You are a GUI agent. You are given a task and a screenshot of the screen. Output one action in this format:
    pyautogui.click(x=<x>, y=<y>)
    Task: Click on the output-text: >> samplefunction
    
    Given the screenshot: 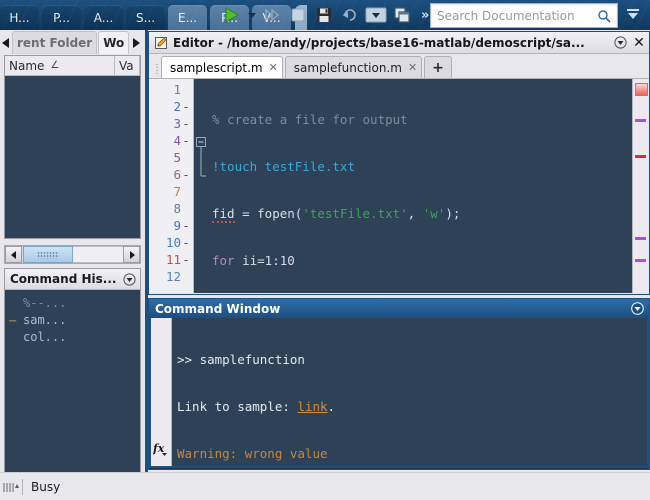 What is the action you would take?
    pyautogui.click(x=241, y=359)
    